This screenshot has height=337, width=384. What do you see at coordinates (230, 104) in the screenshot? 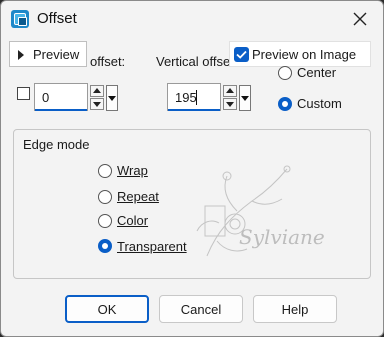
I see `vertical-spin-down` at bounding box center [230, 104].